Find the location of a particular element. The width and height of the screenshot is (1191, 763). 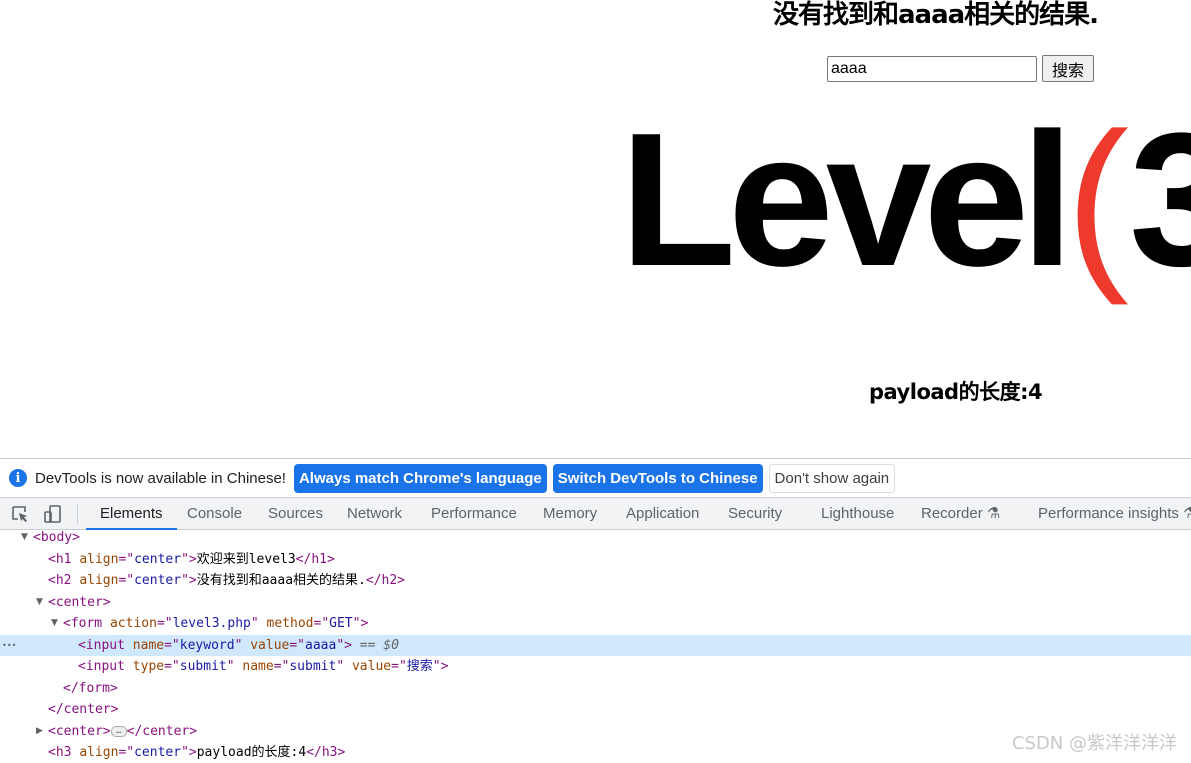

infobar-message: DevTools is now available in Chinese! is located at coordinates (160, 478).